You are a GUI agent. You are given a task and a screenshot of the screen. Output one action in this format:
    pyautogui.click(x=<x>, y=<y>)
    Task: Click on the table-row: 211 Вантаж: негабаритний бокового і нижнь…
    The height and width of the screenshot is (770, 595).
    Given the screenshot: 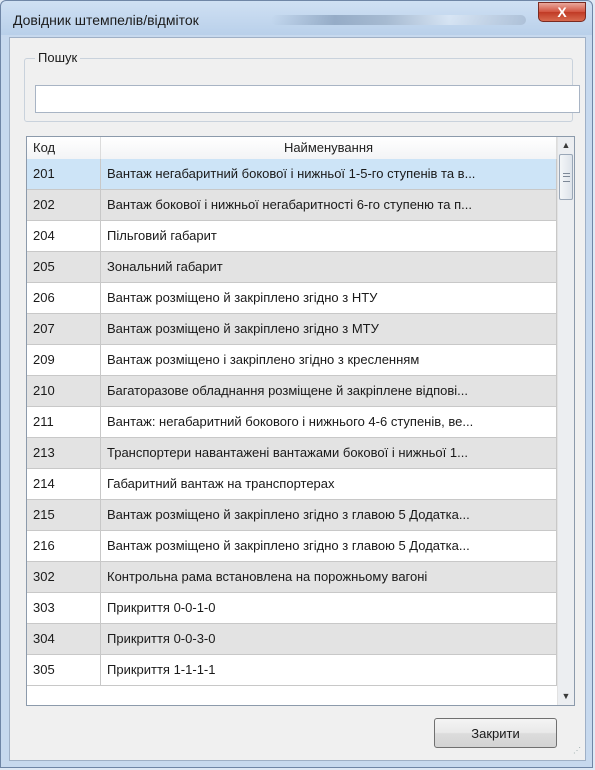 What is the action you would take?
    pyautogui.click(x=292, y=422)
    